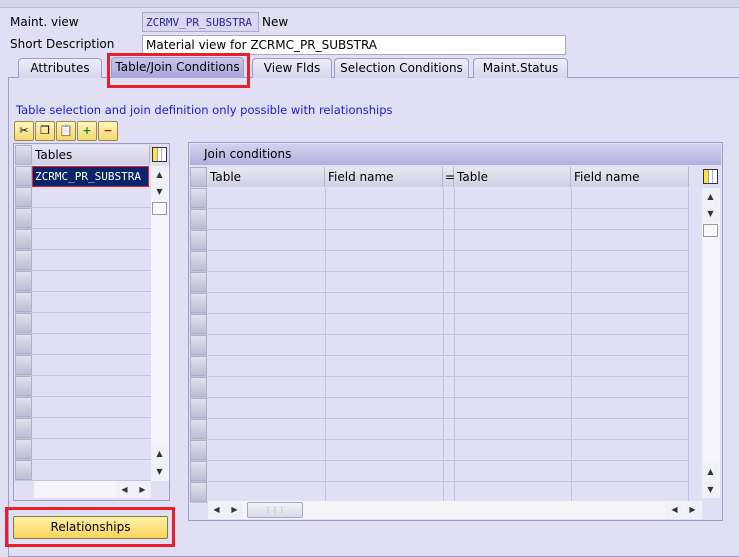  What do you see at coordinates (520, 68) in the screenshot?
I see `tab-maint-status: Maint.Status` at bounding box center [520, 68].